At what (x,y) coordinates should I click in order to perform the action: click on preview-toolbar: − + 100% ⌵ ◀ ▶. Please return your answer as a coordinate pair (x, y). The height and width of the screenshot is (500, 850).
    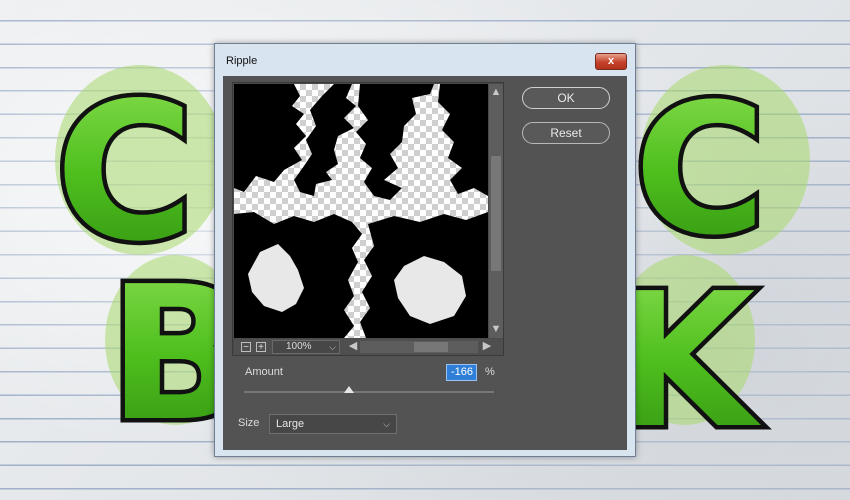
    Looking at the image, I should click on (368, 347).